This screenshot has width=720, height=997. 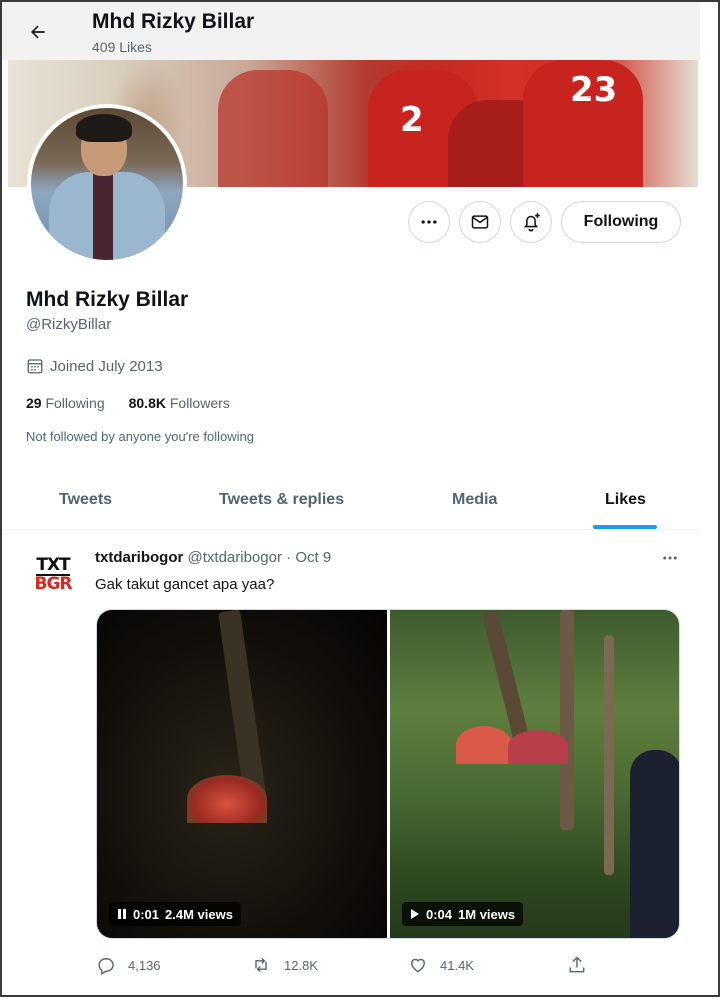 What do you see at coordinates (474, 500) in the screenshot?
I see `tab-media: Media` at bounding box center [474, 500].